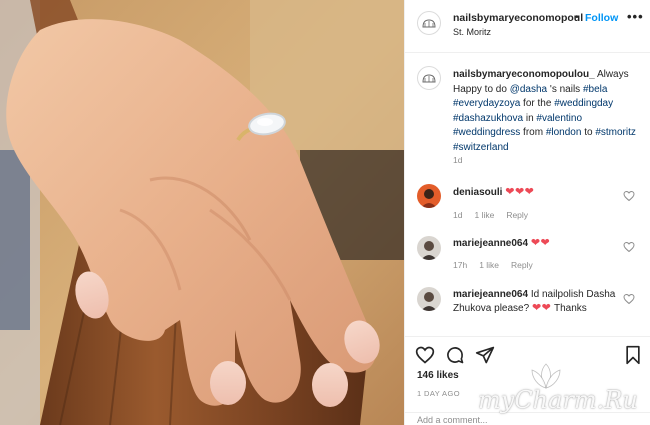 The height and width of the screenshot is (425, 650). Describe the element at coordinates (438, 375) in the screenshot. I see `likes-count: 146 likes` at that location.